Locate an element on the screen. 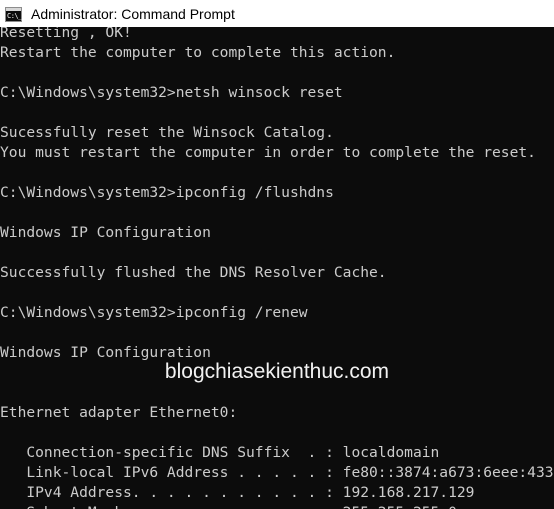 Image resolution: width=554 pixels, height=509 pixels. cmd-icon-glyph: C:\_ is located at coordinates (14, 15).